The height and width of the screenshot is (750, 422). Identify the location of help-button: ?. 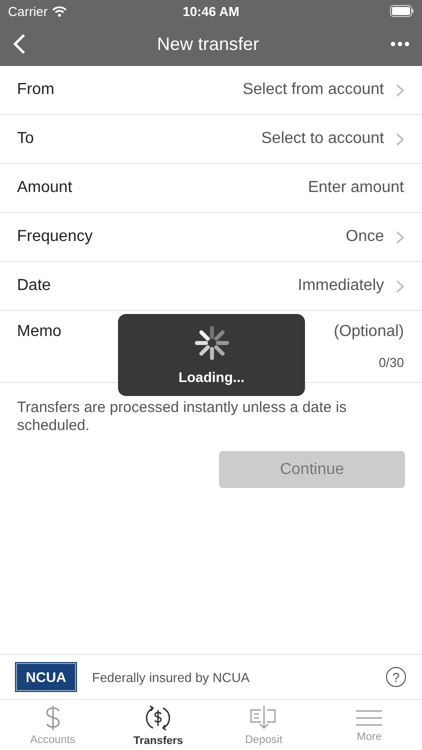
(396, 677).